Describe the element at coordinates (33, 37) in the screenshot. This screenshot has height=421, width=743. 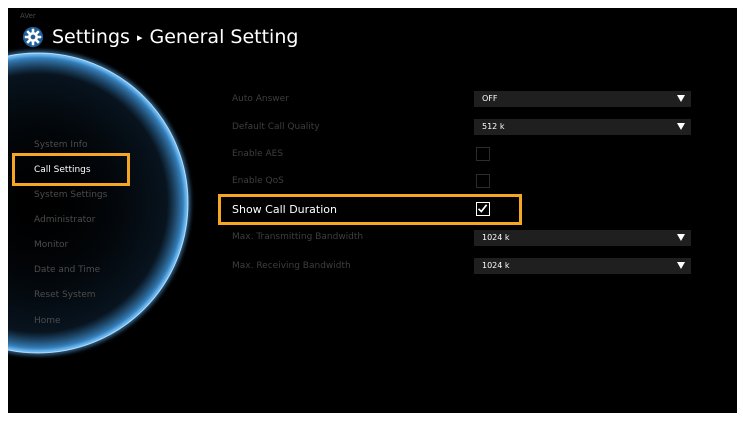
I see `gear-icon` at that location.